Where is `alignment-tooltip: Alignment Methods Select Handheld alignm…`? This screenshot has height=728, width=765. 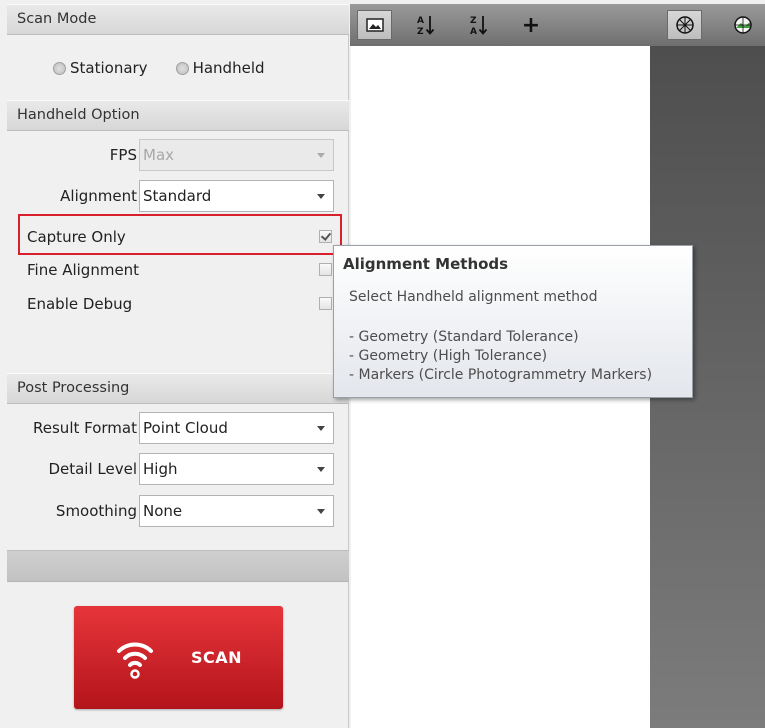
alignment-tooltip: Alignment Methods Select Handheld alignm… is located at coordinates (513, 321).